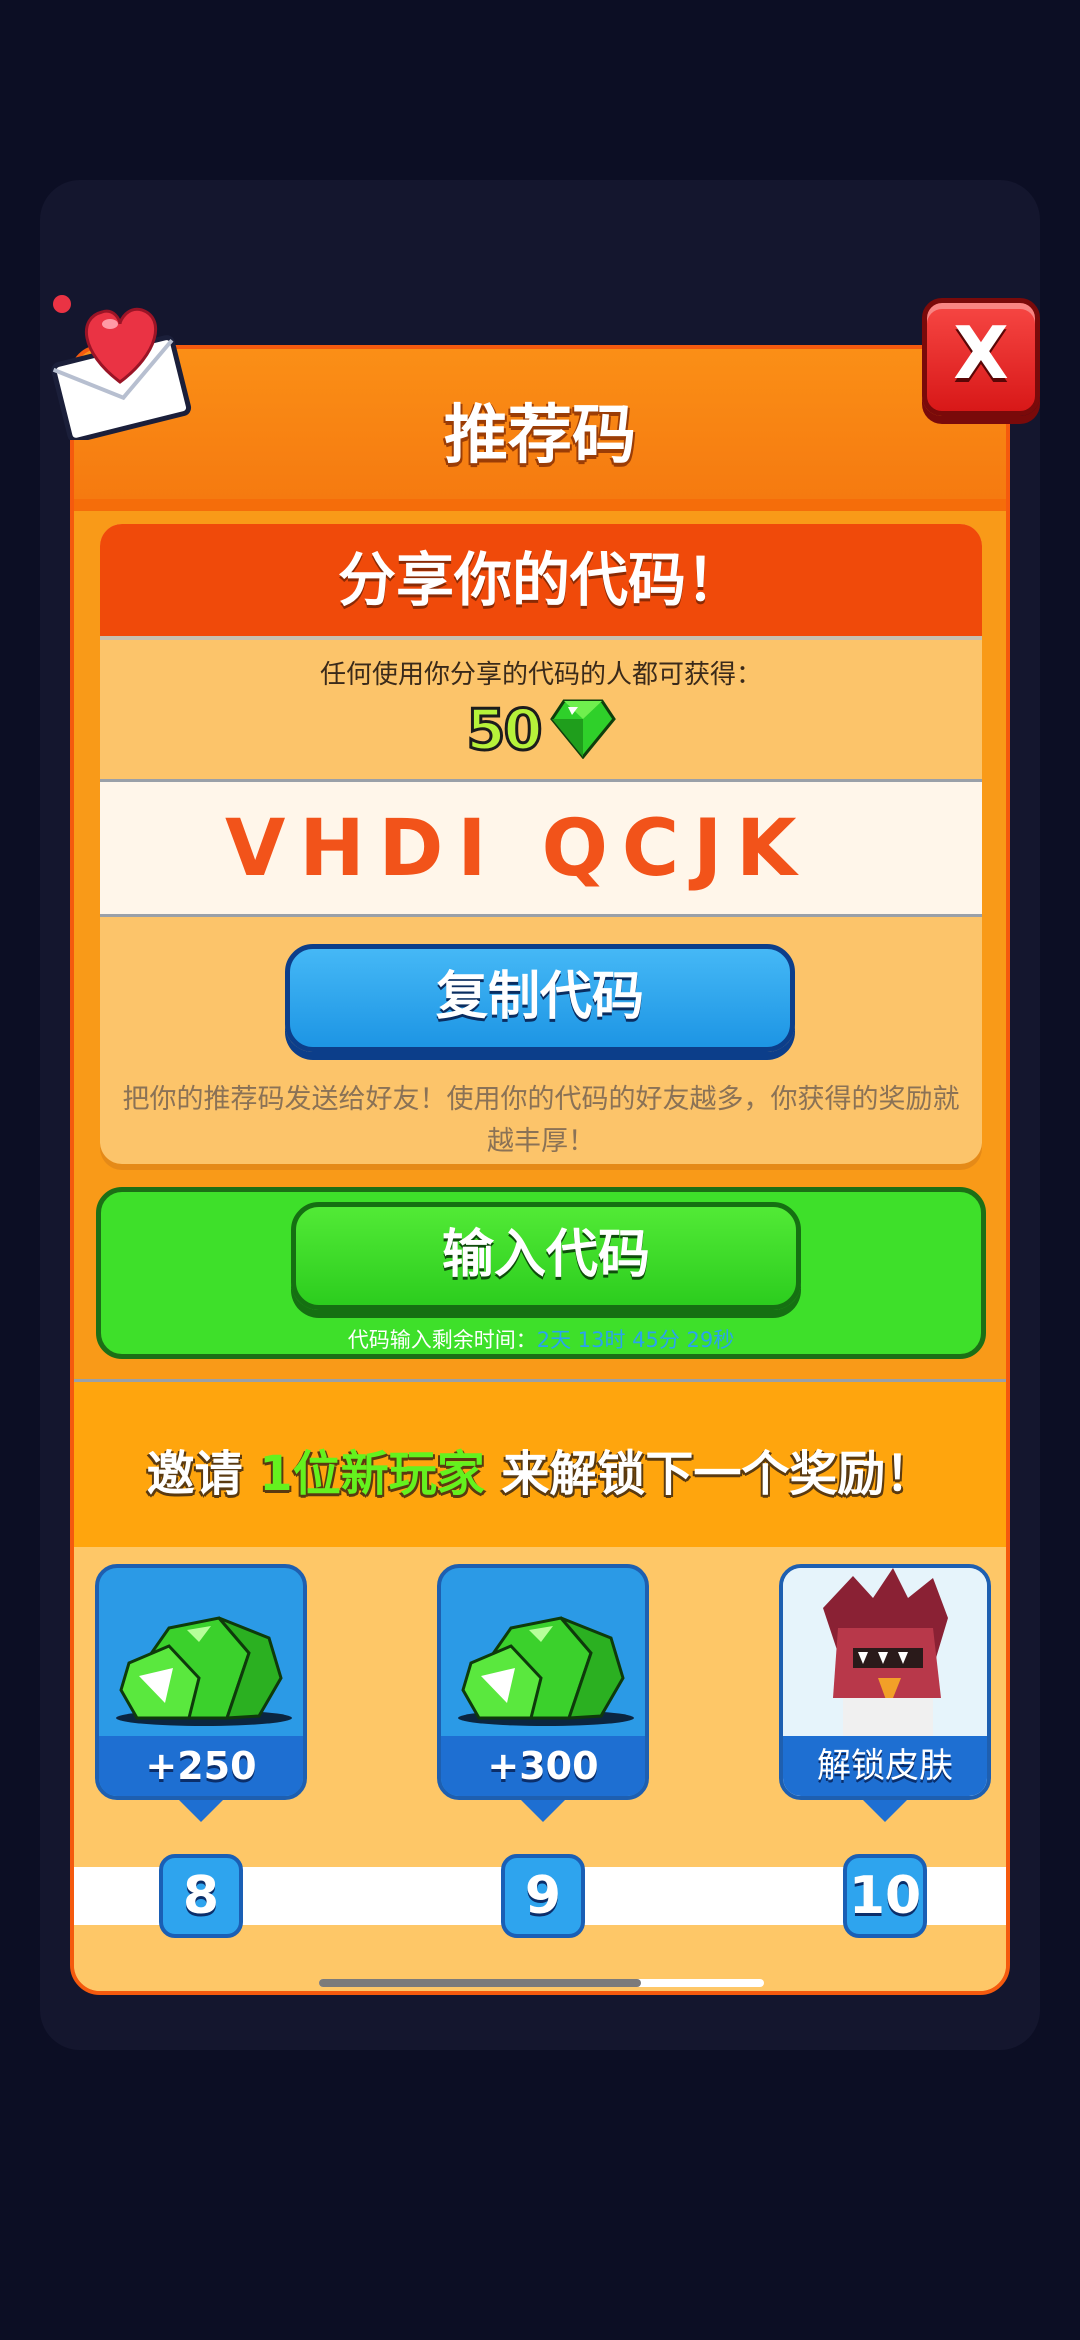  Describe the element at coordinates (540, 675) in the screenshot. I see `share-reward-text: 任何使用你分享的代码的人都可获得：` at that location.